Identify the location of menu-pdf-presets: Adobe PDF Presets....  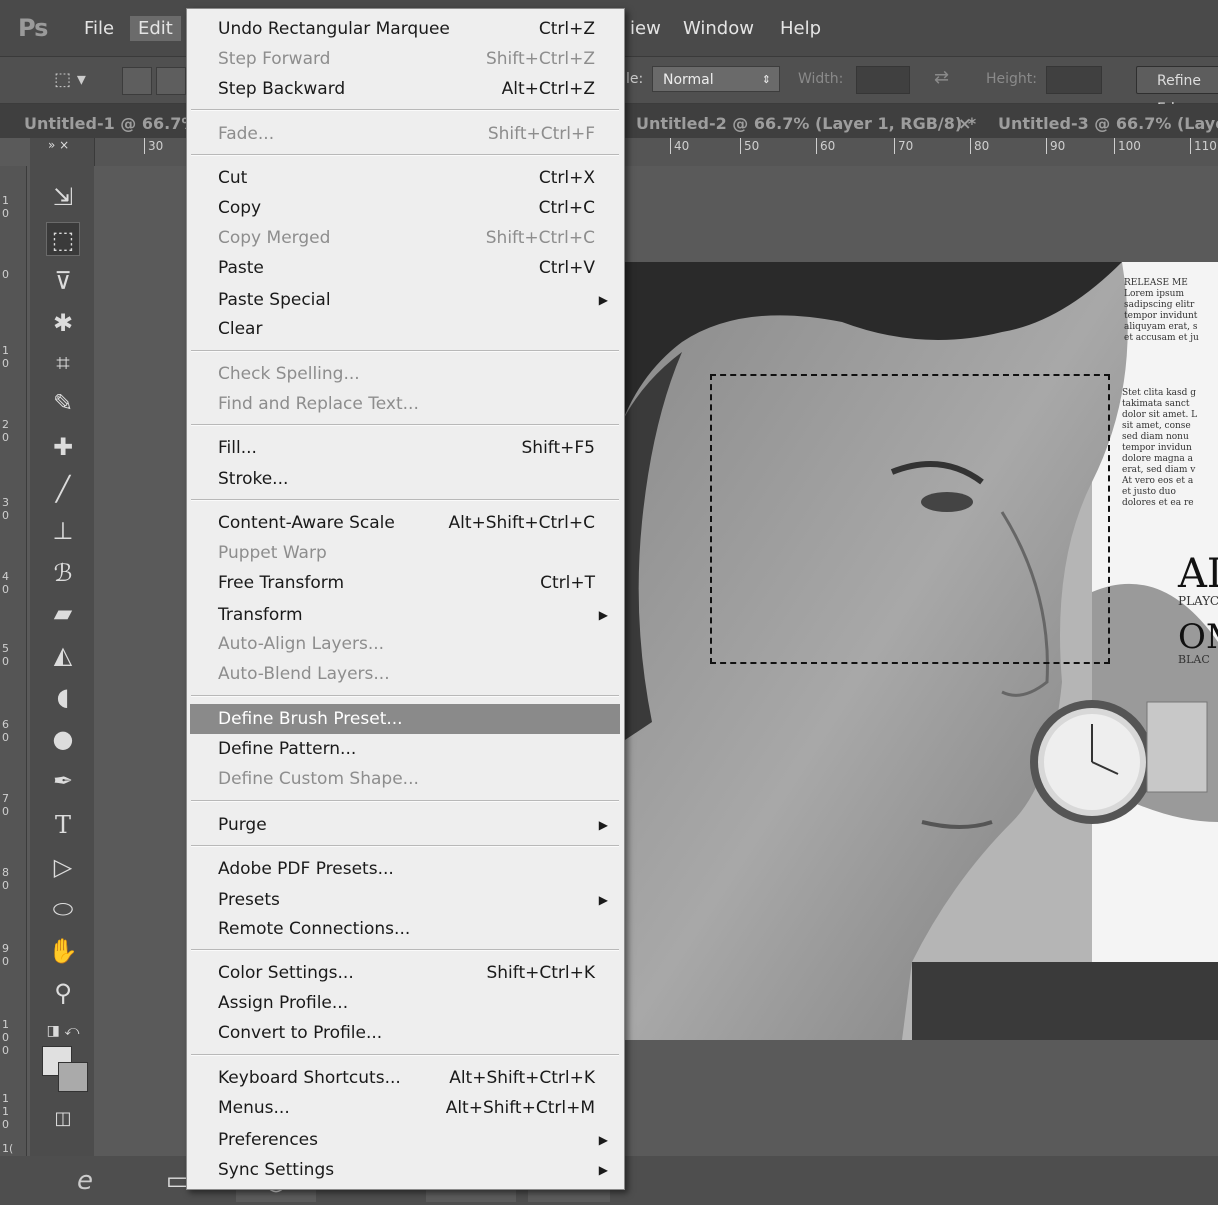
(405, 869).